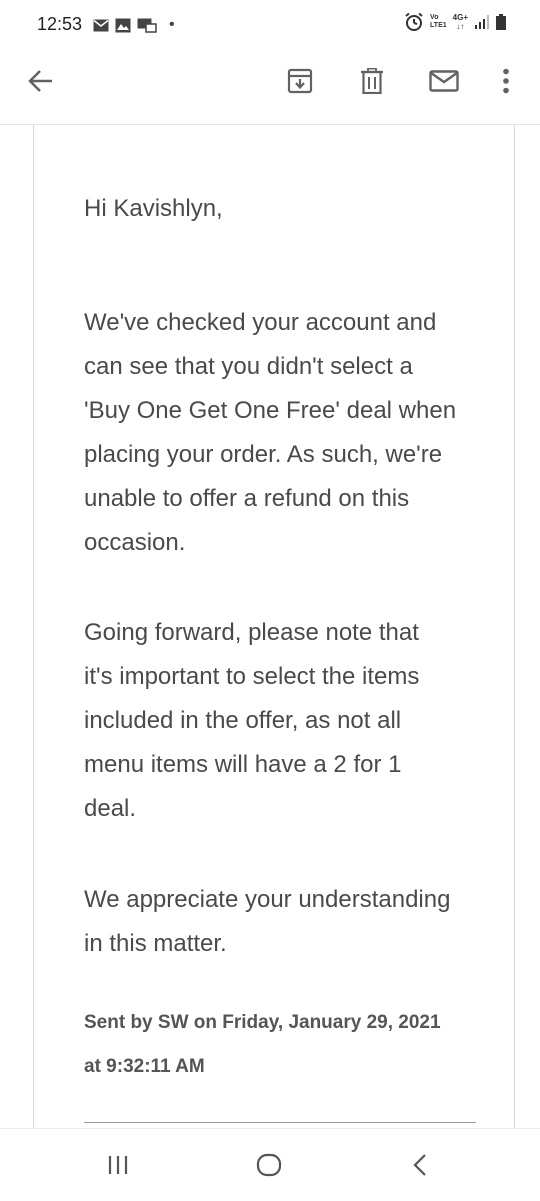 This screenshot has width=540, height=1201. I want to click on text-line: Going forward, please note that, so click(251, 632).